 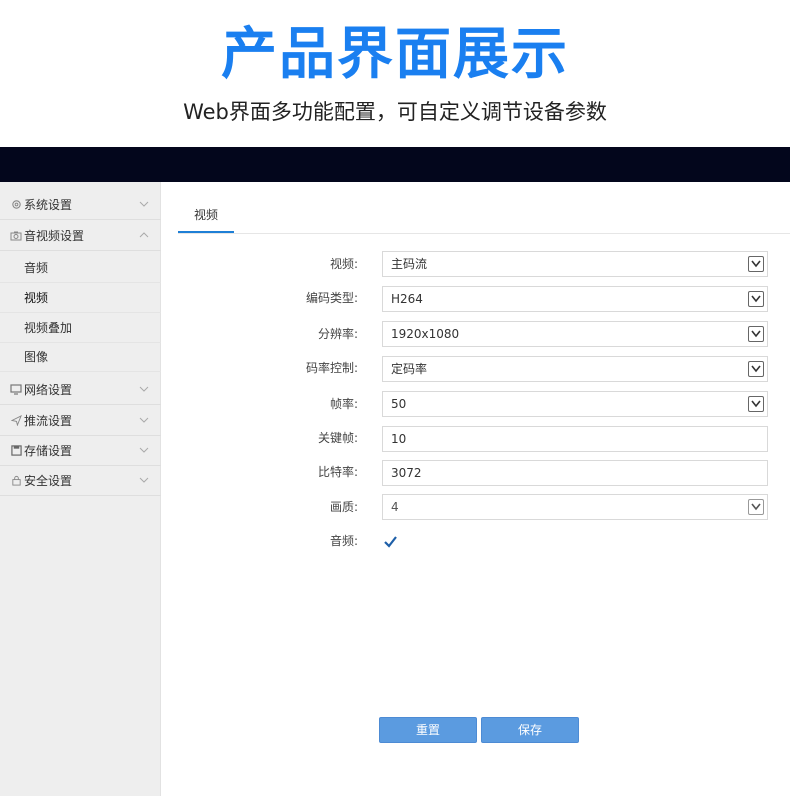 I want to click on frame-rate-select: 50, so click(x=575, y=404).